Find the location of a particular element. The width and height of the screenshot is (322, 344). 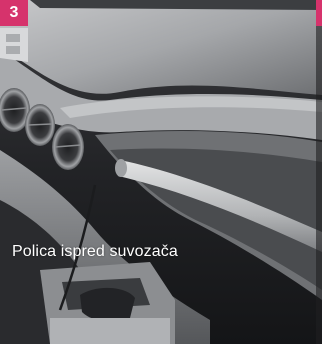

step-number-badge: 3 is located at coordinates (14, 13).